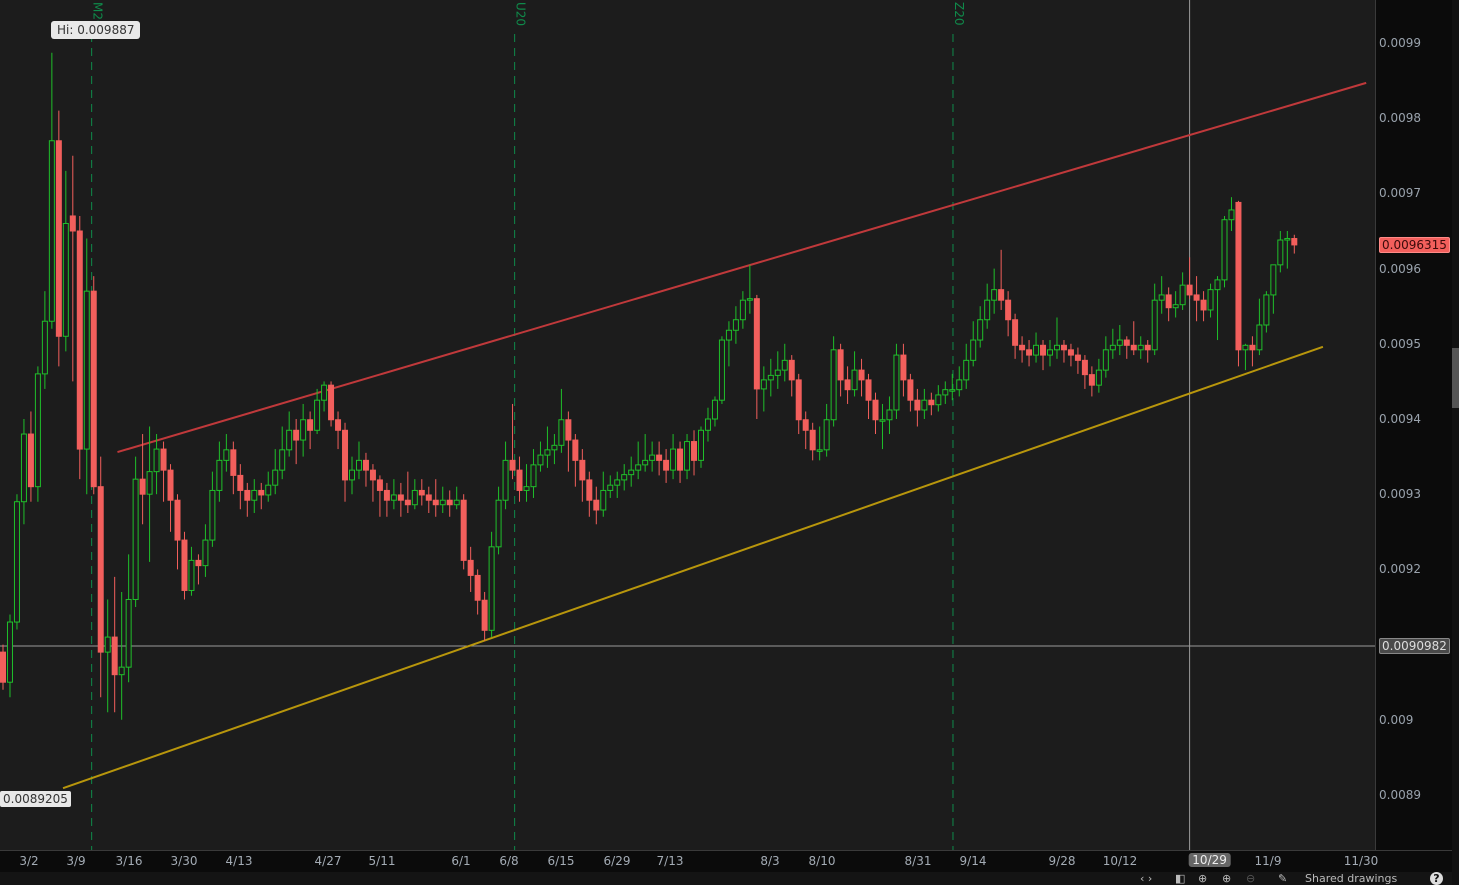  I want to click on vertical-scrollbar, so click(1455, 442).